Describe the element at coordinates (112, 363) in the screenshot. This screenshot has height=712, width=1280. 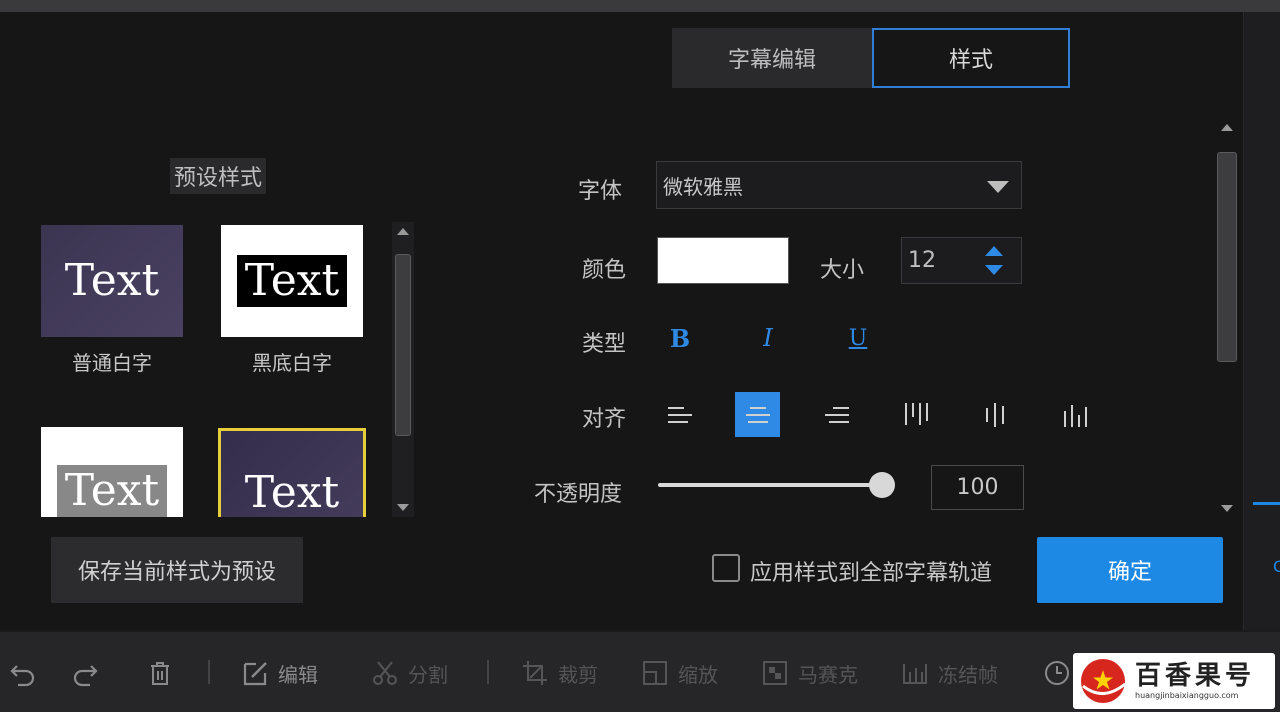
I see `preset-label: 普通白字` at that location.